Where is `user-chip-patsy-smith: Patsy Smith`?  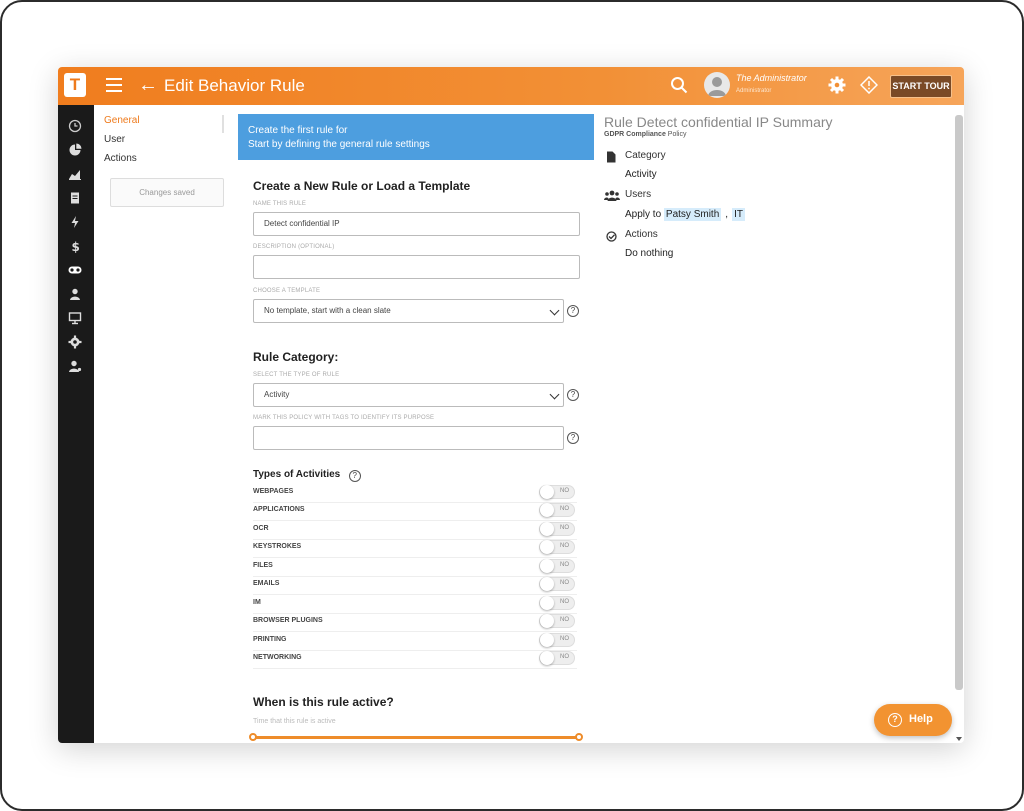 user-chip-patsy-smith: Patsy Smith is located at coordinates (692, 214).